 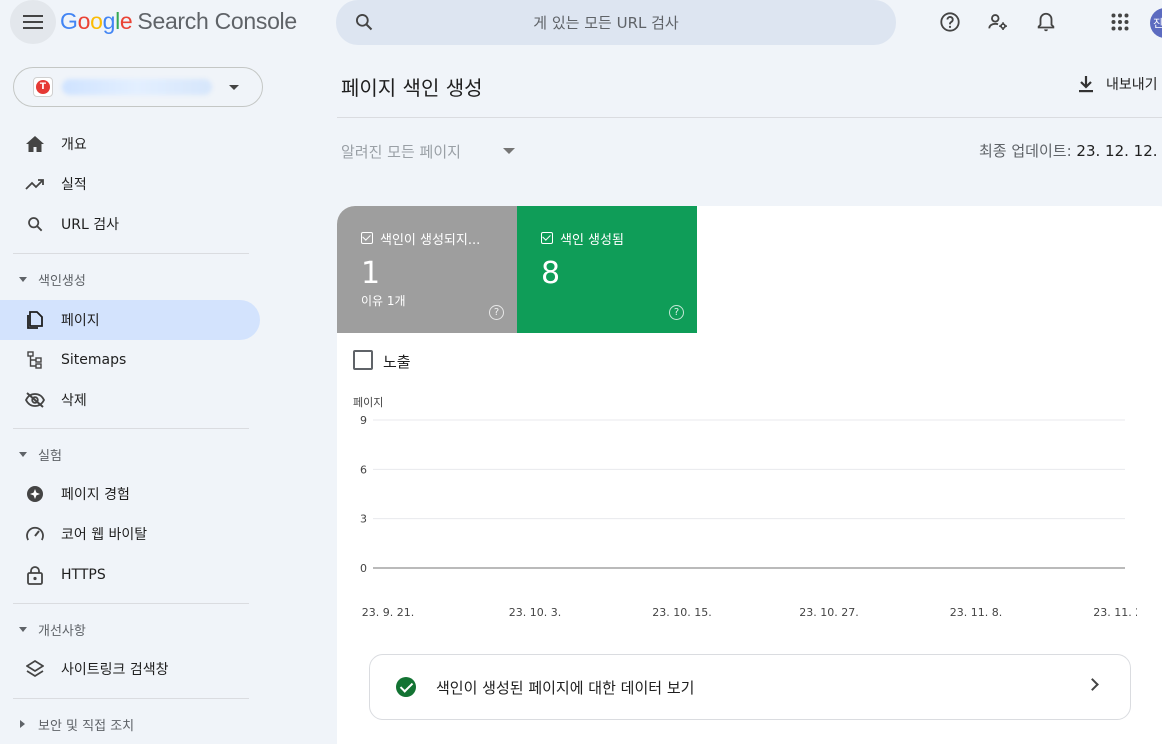 What do you see at coordinates (35, 575) in the screenshot?
I see `lock-icon` at bounding box center [35, 575].